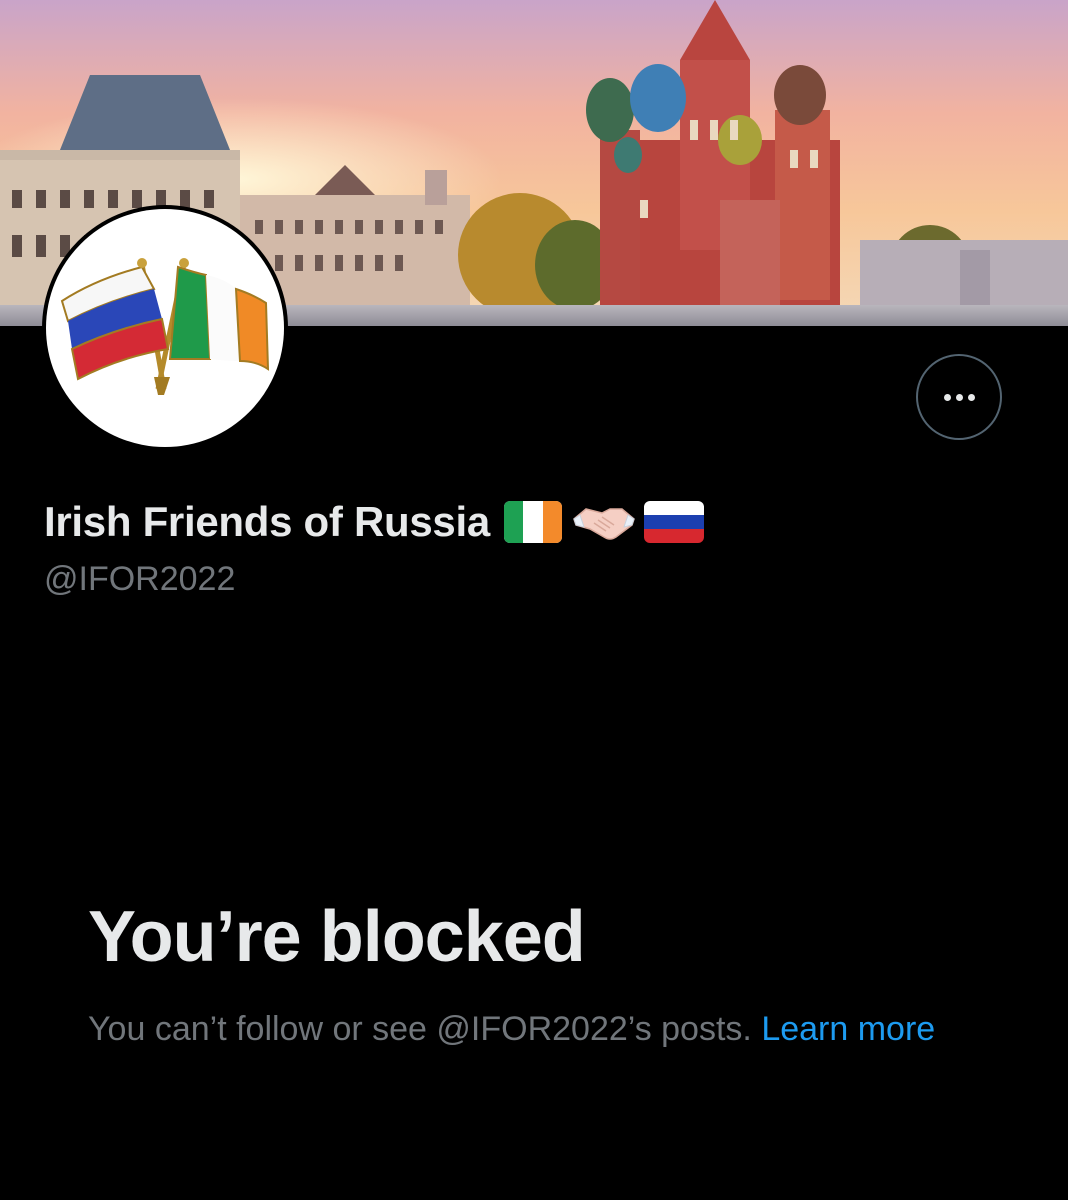 The height and width of the screenshot is (1200, 1068). I want to click on more-options-button, so click(959, 397).